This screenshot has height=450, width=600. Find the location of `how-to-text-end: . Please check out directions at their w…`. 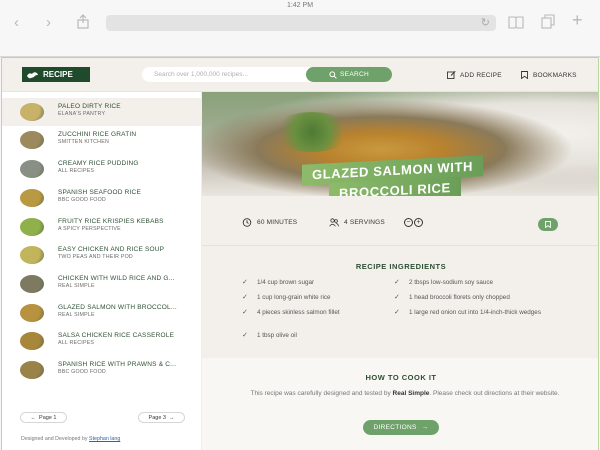

how-to-text-end: . Please check out directions at their w… is located at coordinates (494, 393).